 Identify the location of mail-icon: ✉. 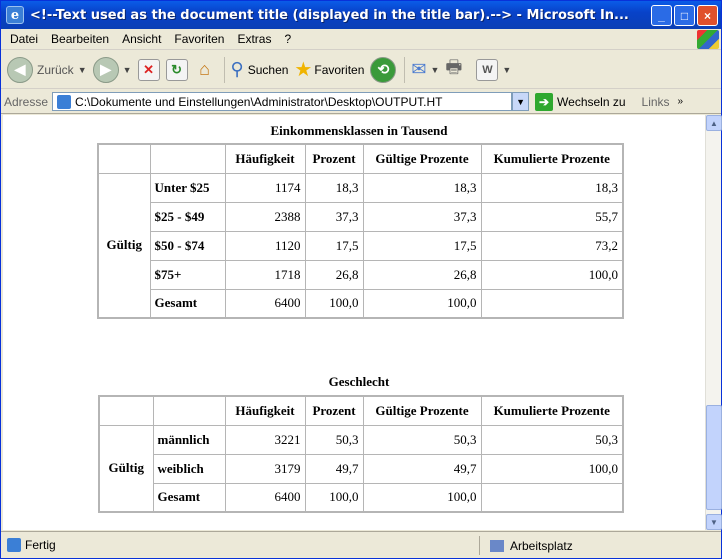
(419, 69).